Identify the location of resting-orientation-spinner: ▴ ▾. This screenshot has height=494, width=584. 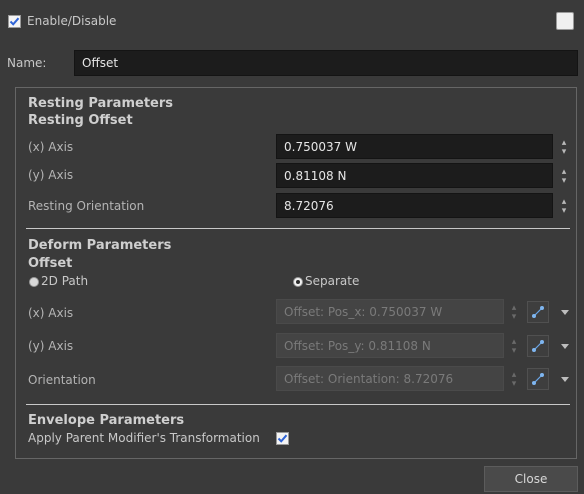
(564, 207).